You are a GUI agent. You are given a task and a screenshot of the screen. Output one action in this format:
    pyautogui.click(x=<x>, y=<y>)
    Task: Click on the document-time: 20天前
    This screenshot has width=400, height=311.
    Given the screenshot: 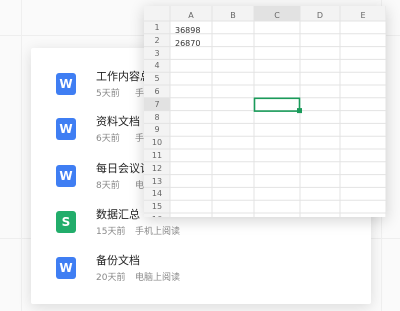 What is the action you would take?
    pyautogui.click(x=111, y=278)
    